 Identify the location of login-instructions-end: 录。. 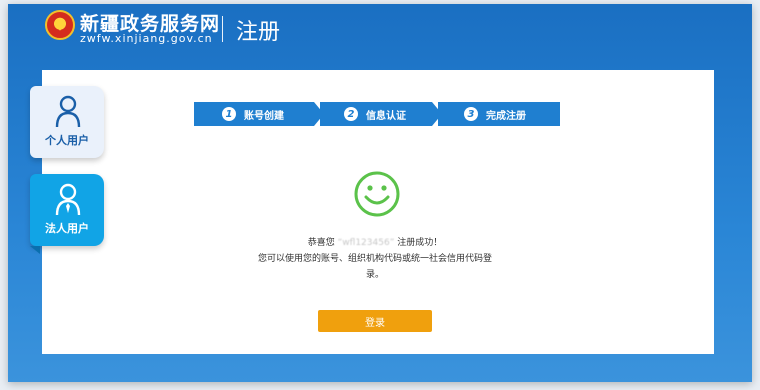
(374, 275).